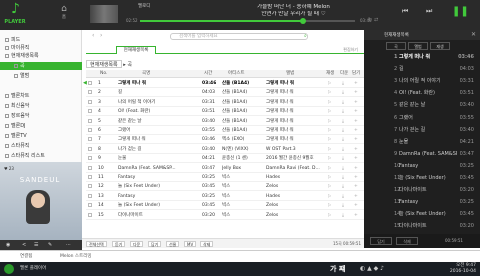  I want to click on search-input: 검색어를 입력하세요, so click(239, 36).